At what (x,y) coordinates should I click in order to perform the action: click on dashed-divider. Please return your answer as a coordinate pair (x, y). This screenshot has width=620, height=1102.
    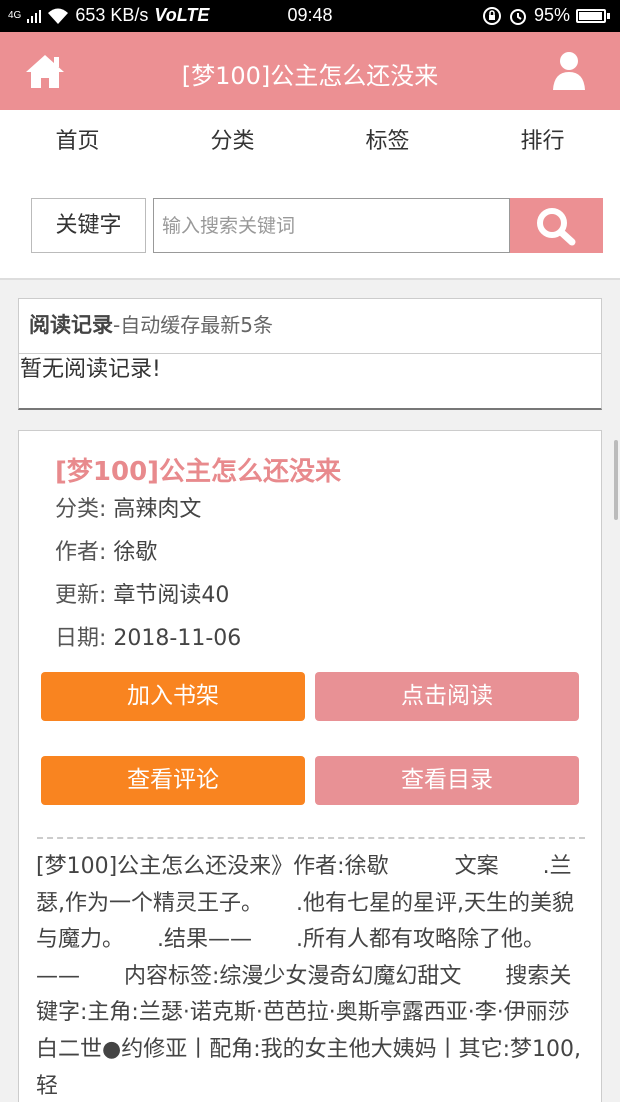
    Looking at the image, I should click on (311, 838).